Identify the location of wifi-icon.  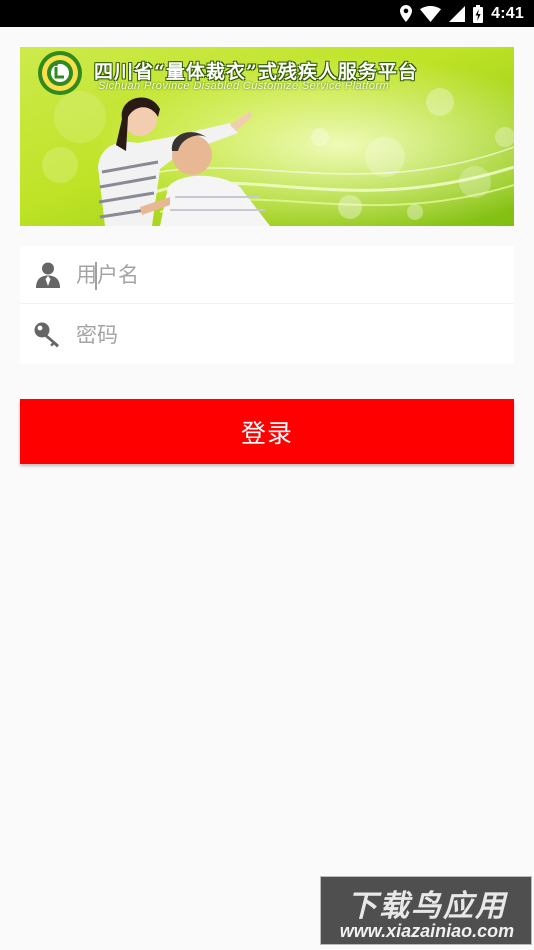
(431, 13).